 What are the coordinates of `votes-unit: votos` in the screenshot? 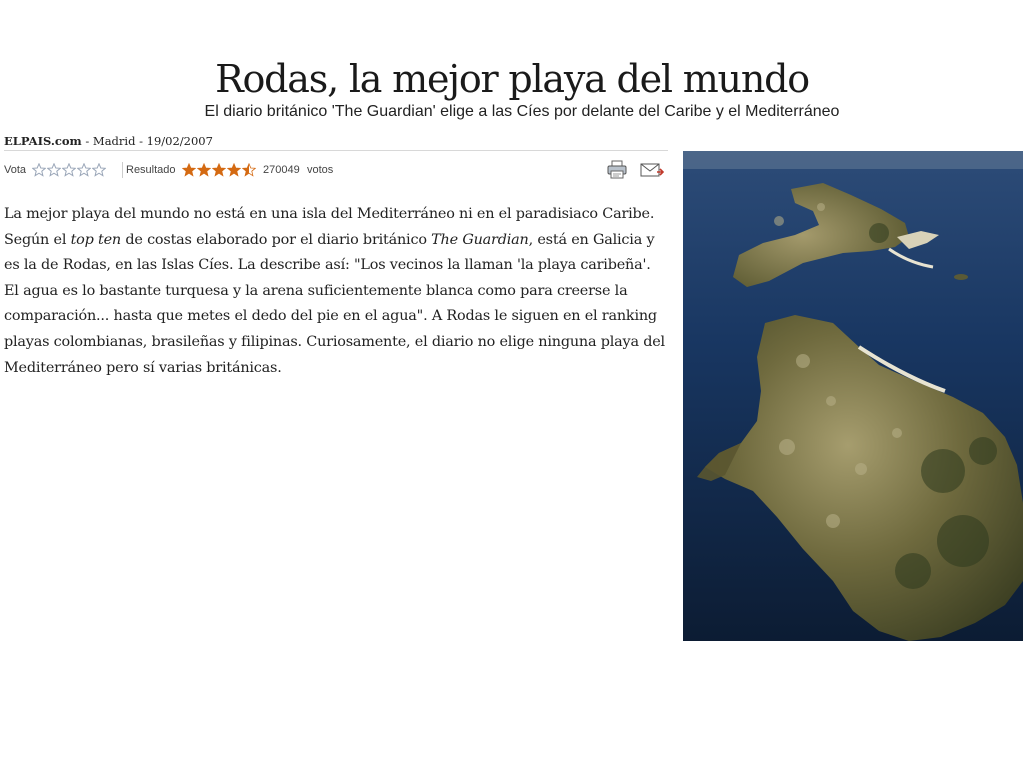 It's located at (320, 170).